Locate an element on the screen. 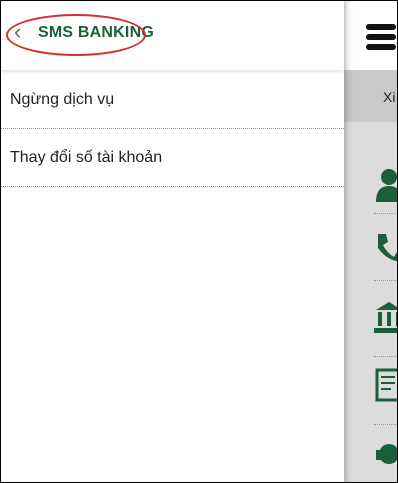 This screenshot has height=483, width=398. menu-item-label: Thay đổi số tài khoản is located at coordinates (86, 157).